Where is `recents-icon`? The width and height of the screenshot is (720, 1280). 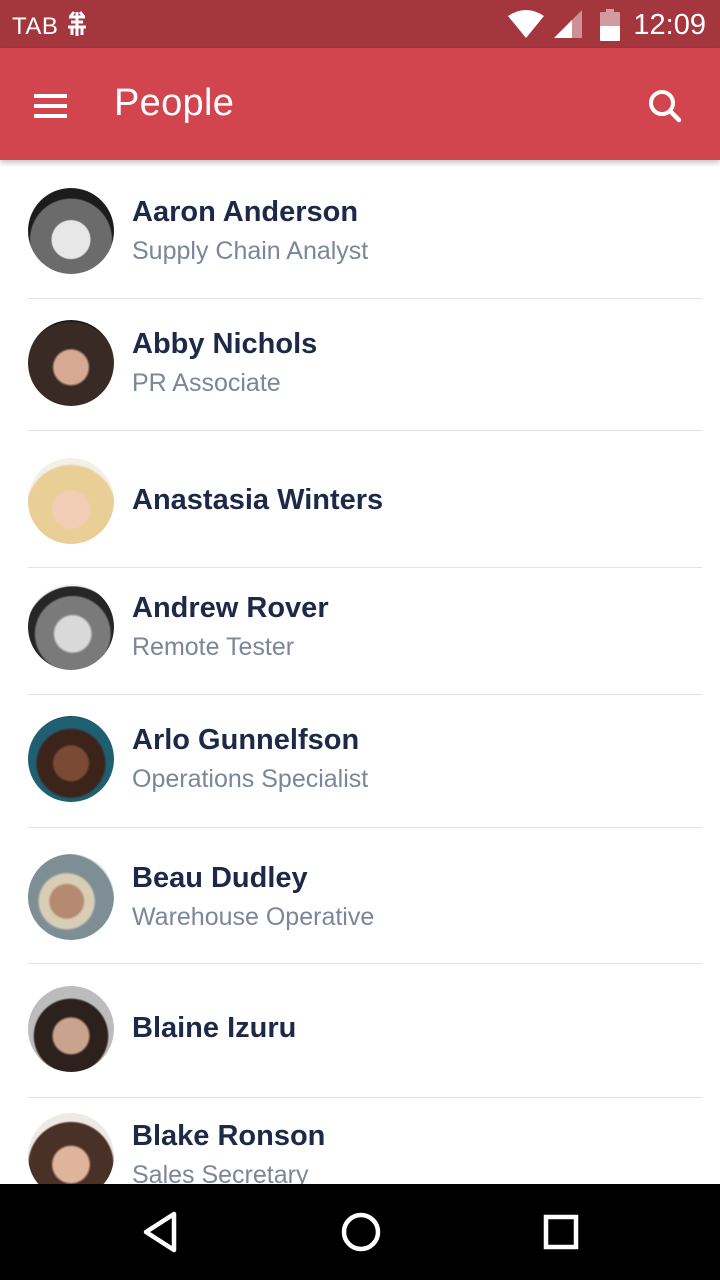
recents-icon is located at coordinates (561, 1232).